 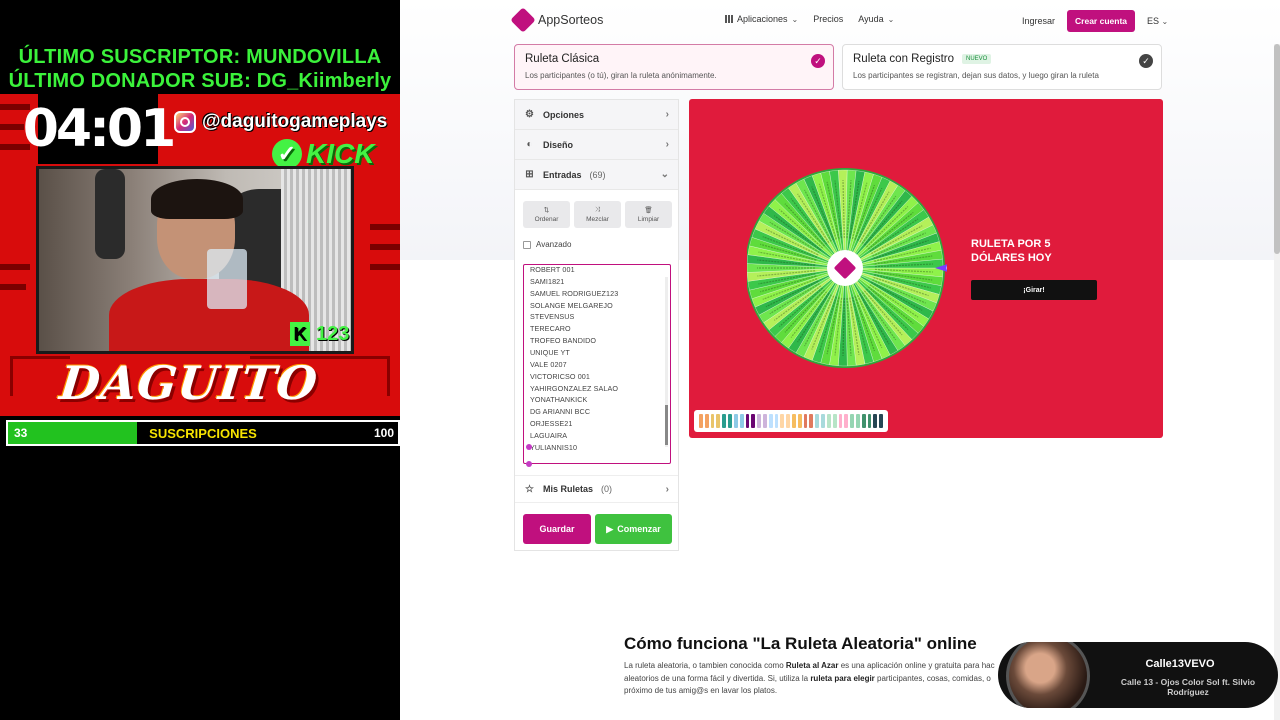 I want to click on nav-pricing-label: Precios, so click(x=828, y=19).